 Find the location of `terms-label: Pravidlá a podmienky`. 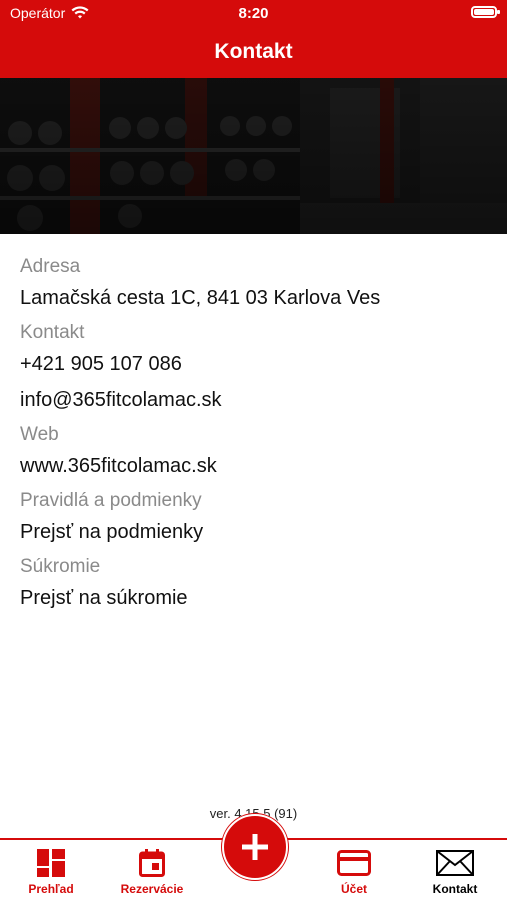

terms-label: Pravidlá a podmienky is located at coordinates (111, 500).